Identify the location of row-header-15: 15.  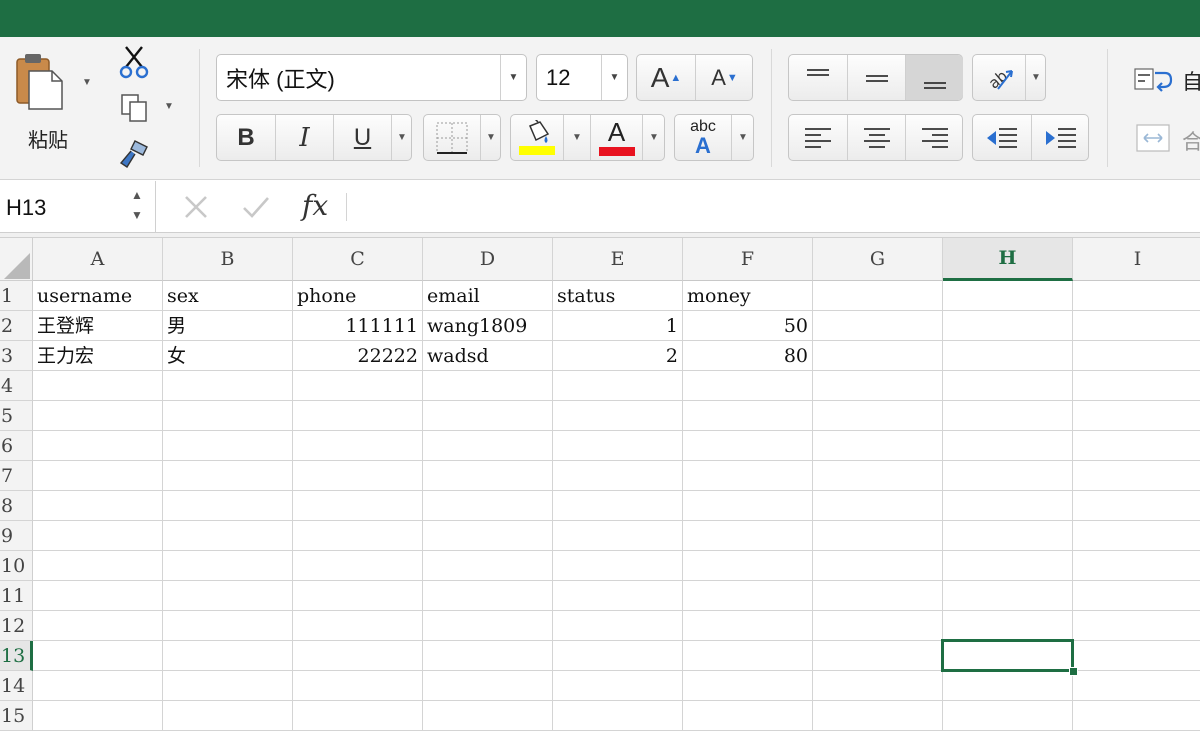
(16, 716).